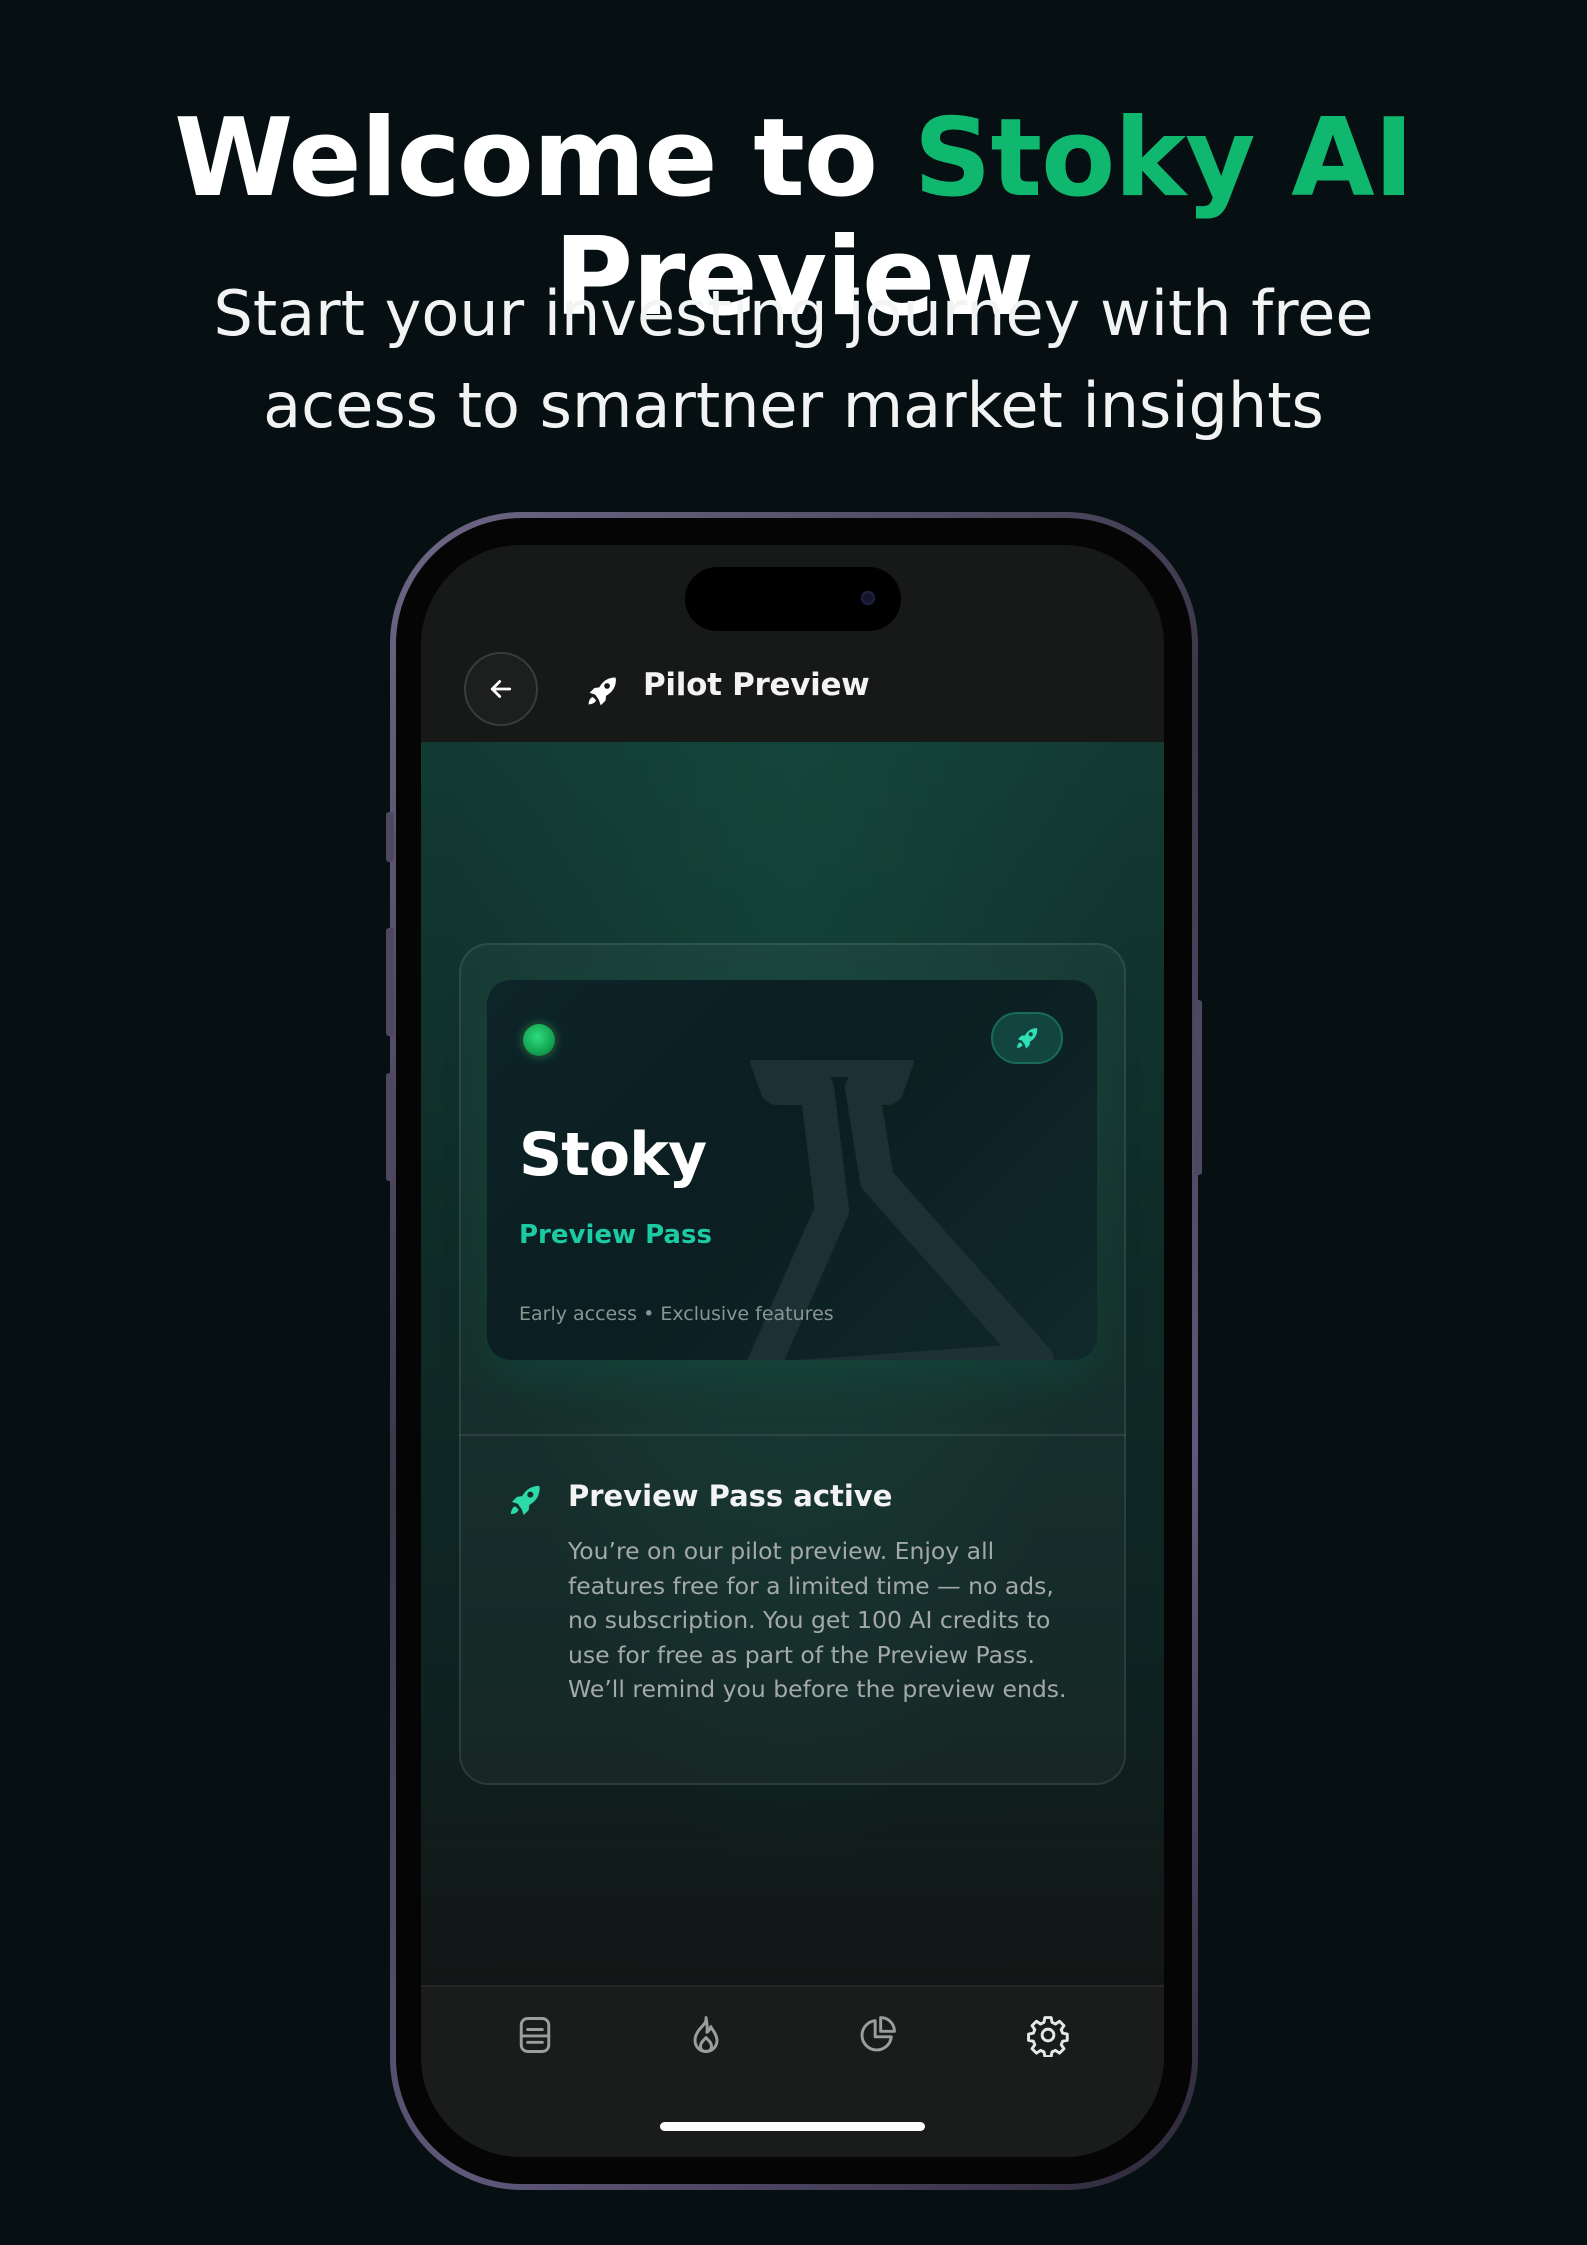 Image resolution: width=1587 pixels, height=2245 pixels. I want to click on info-title: Preview Pass active, so click(730, 1496).